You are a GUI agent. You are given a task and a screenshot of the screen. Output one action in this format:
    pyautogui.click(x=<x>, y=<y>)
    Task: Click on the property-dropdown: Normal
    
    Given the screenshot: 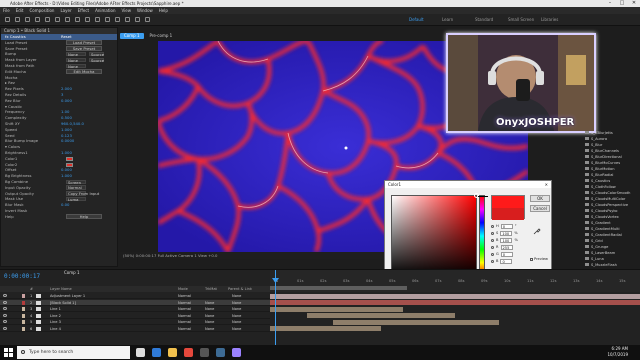 What is the action you would take?
    pyautogui.click(x=76, y=187)
    